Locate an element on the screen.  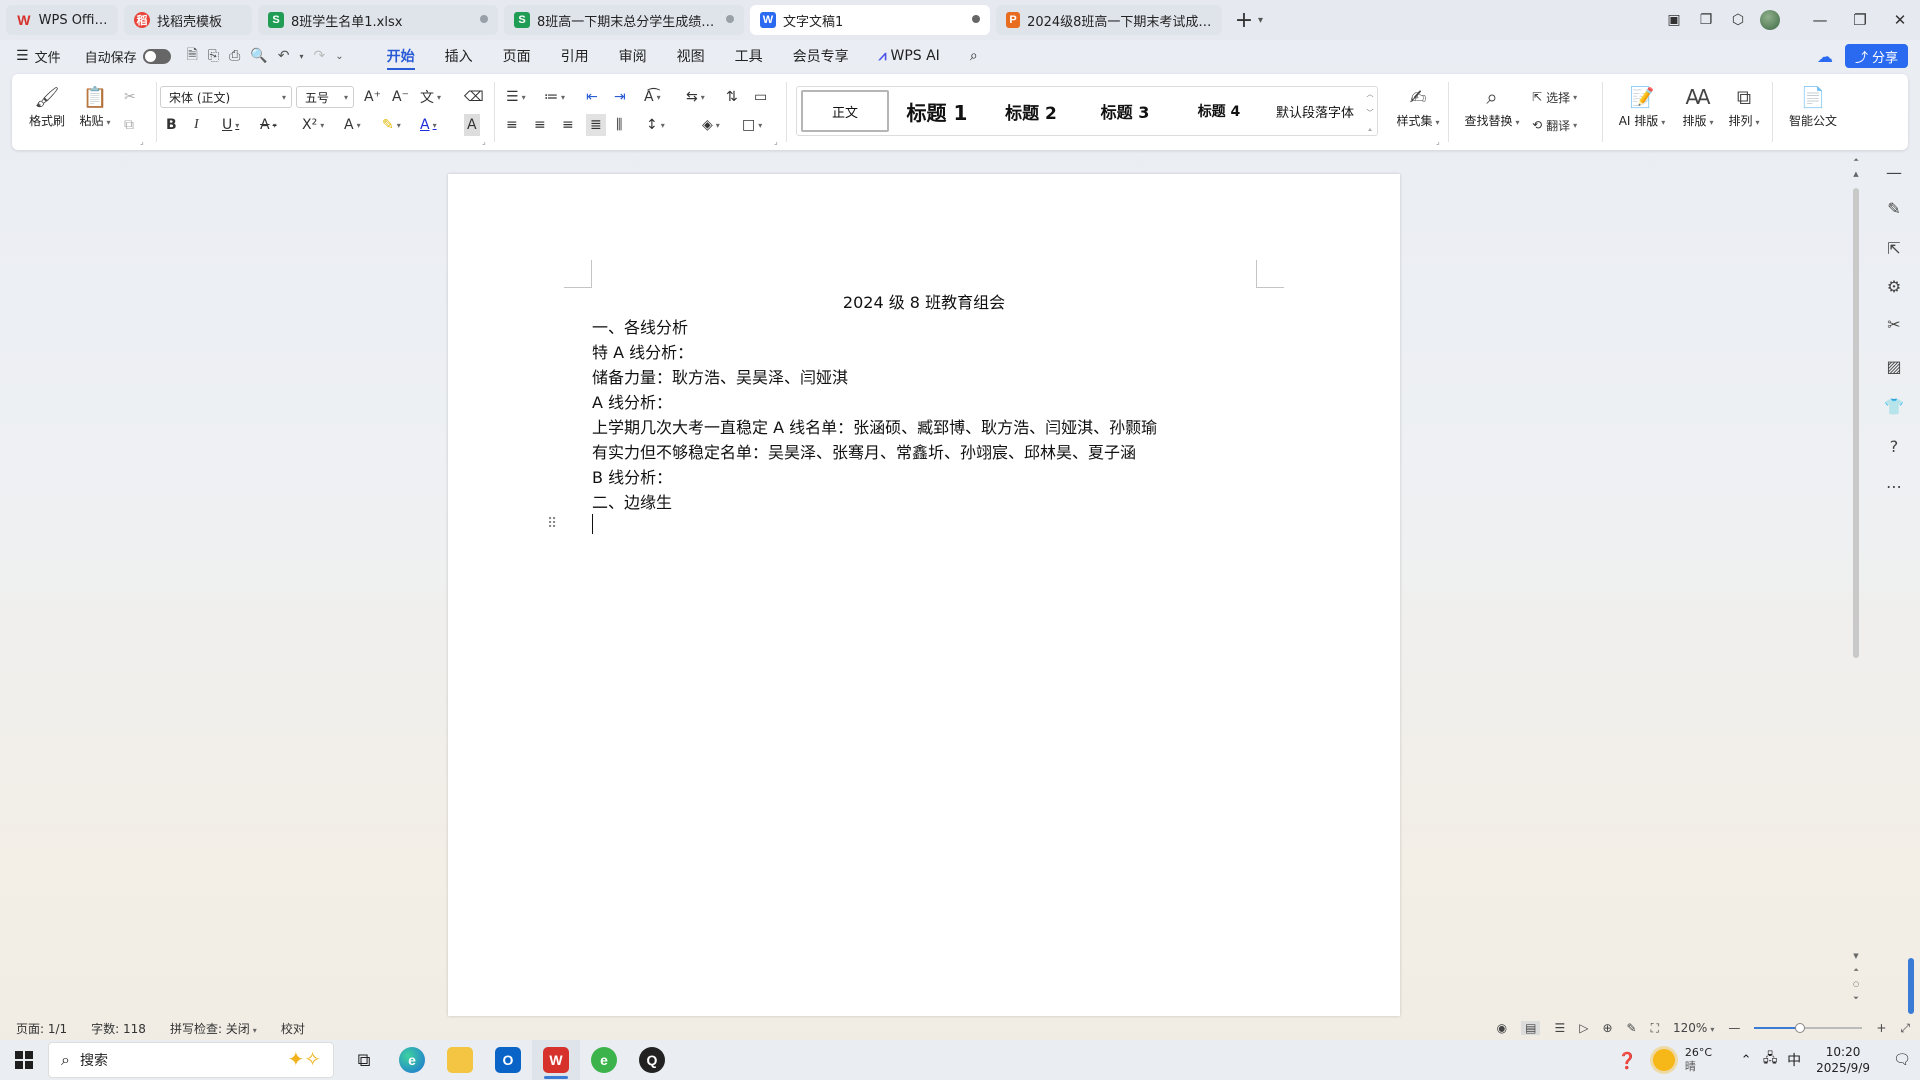
style-heading-2: 标题 2 is located at coordinates (1031, 111).